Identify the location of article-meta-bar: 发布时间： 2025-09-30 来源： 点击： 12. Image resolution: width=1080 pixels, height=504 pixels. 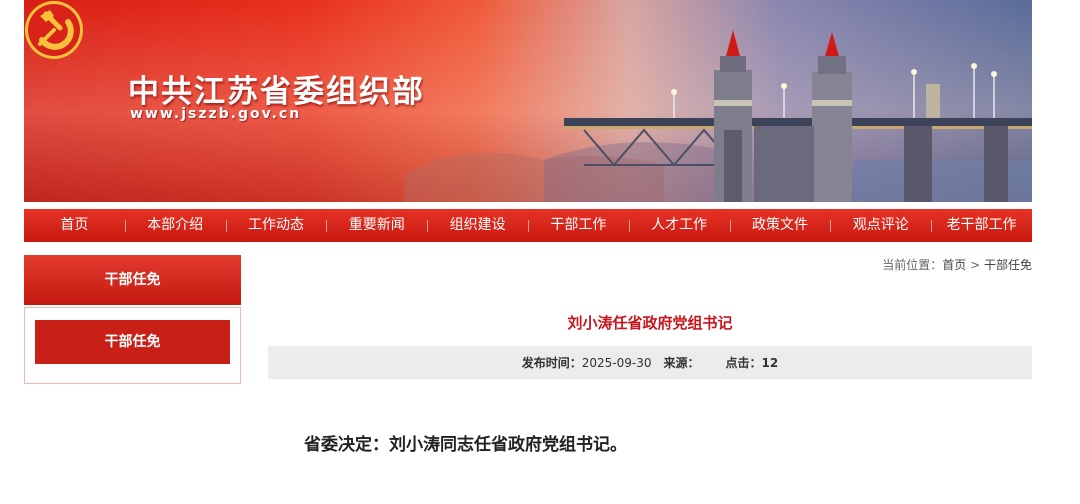
(650, 362).